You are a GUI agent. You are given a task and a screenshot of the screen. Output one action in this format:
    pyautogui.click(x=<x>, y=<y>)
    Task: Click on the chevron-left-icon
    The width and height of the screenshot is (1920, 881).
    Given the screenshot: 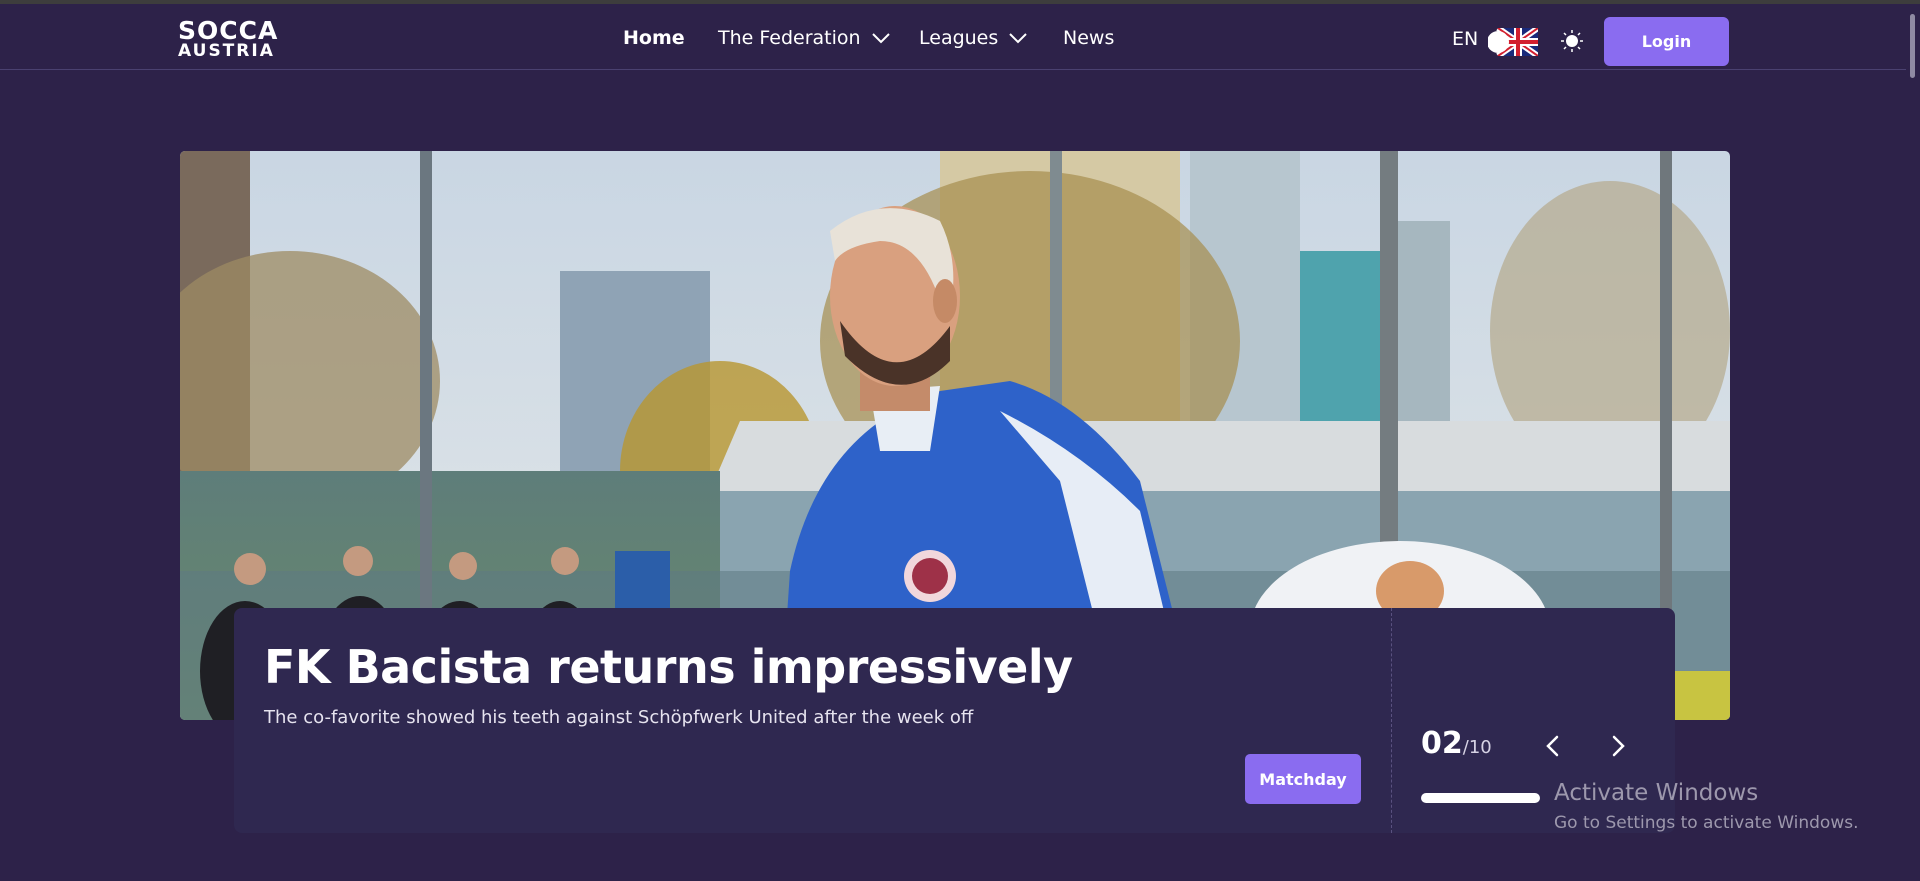 What is the action you would take?
    pyautogui.click(x=1553, y=746)
    